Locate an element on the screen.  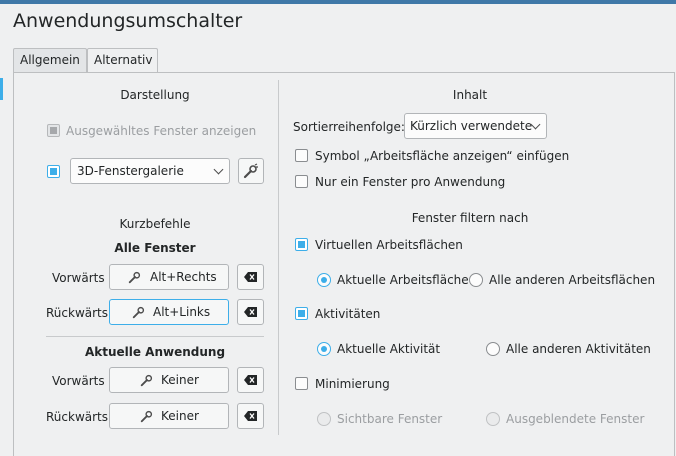
min-hidden-label: Ausgeblendete Fenster is located at coordinates (575, 419).